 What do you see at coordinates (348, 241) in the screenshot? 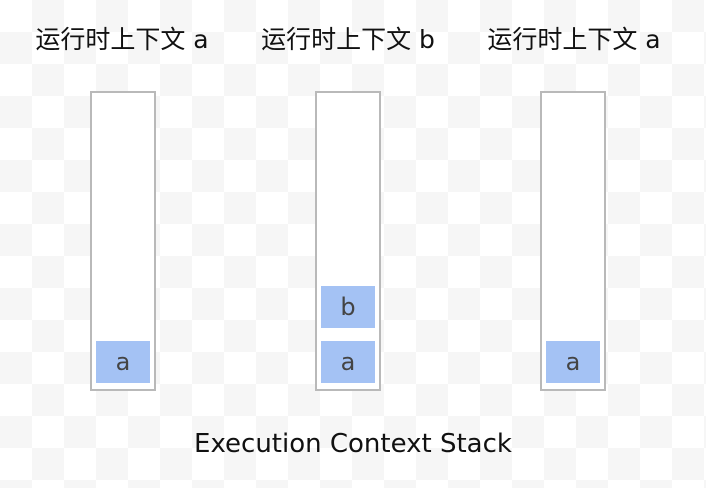
I see `stack-container: a b` at bounding box center [348, 241].